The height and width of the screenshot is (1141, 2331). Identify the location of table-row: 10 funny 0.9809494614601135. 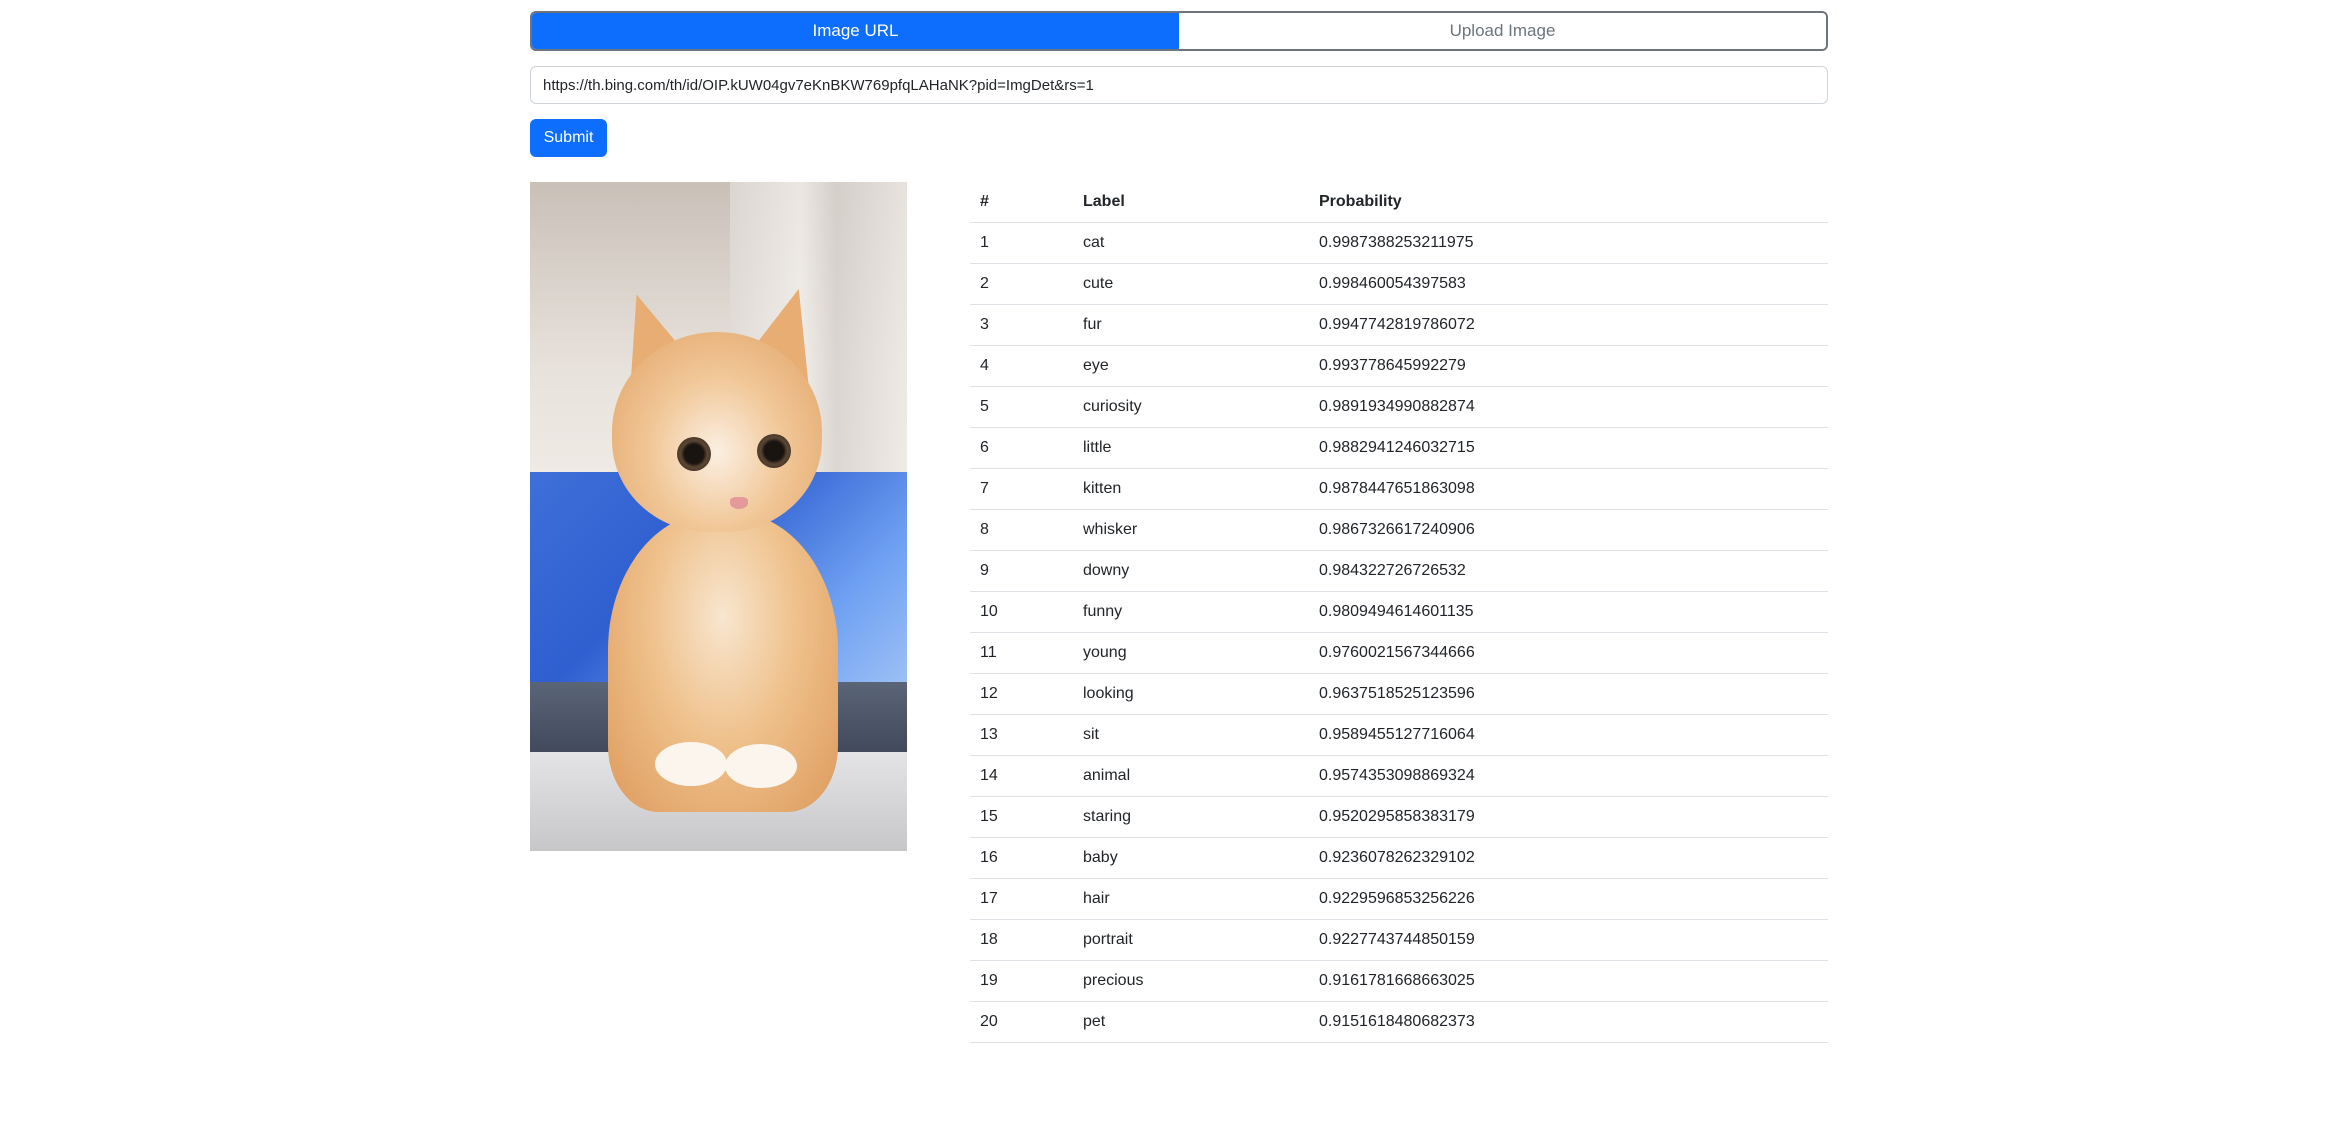
(1399, 612).